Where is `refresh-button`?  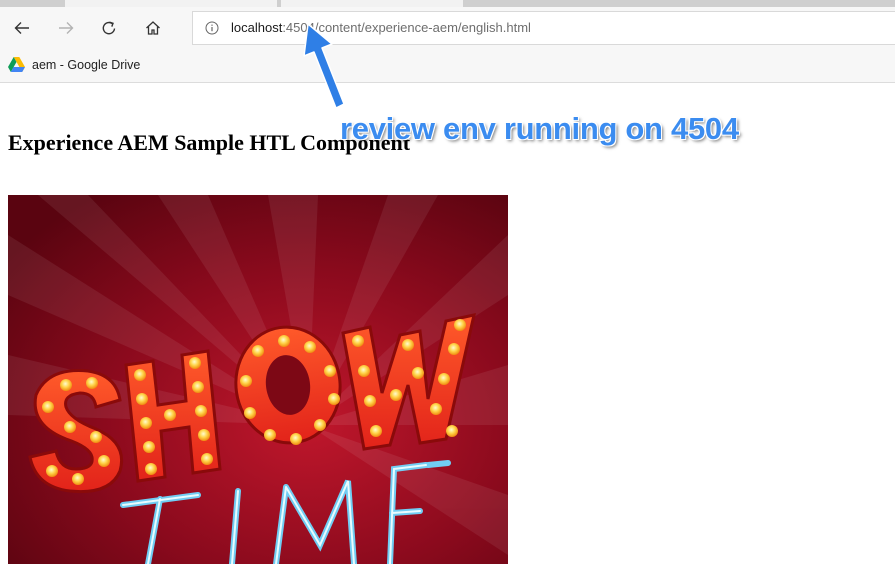
refresh-button is located at coordinates (109, 28).